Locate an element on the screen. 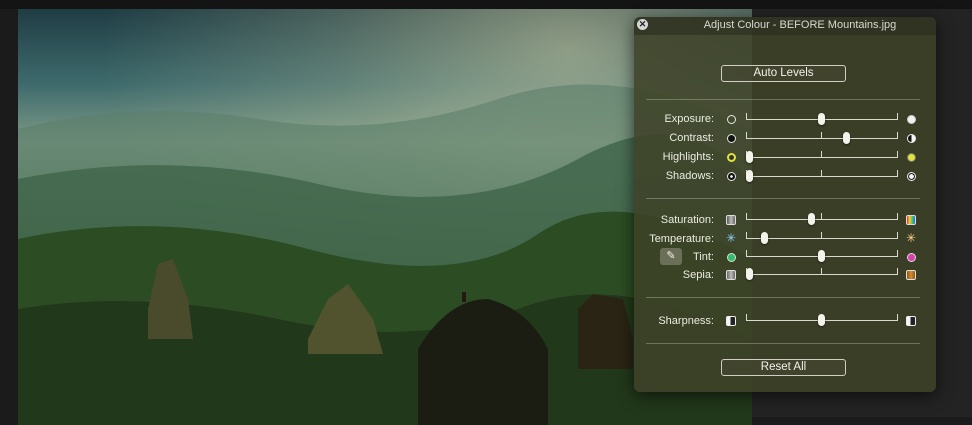 This screenshot has width=972, height=425. shadows-high-icon is located at coordinates (911, 176).